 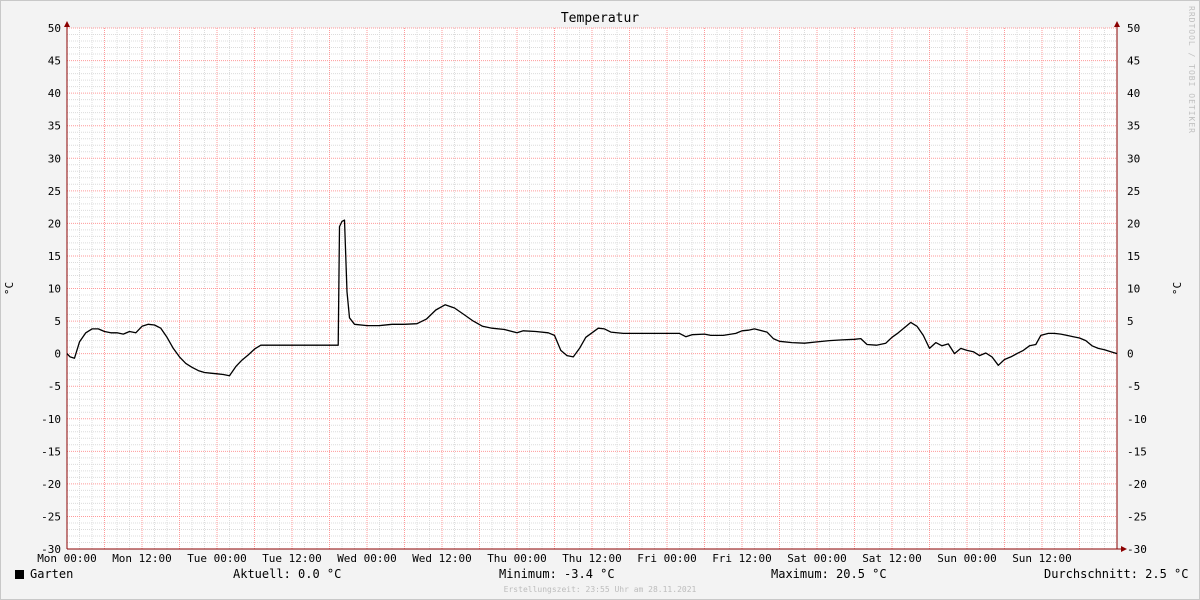 What do you see at coordinates (1130, 321) in the screenshot?
I see `y-tick-label-right: 5` at bounding box center [1130, 321].